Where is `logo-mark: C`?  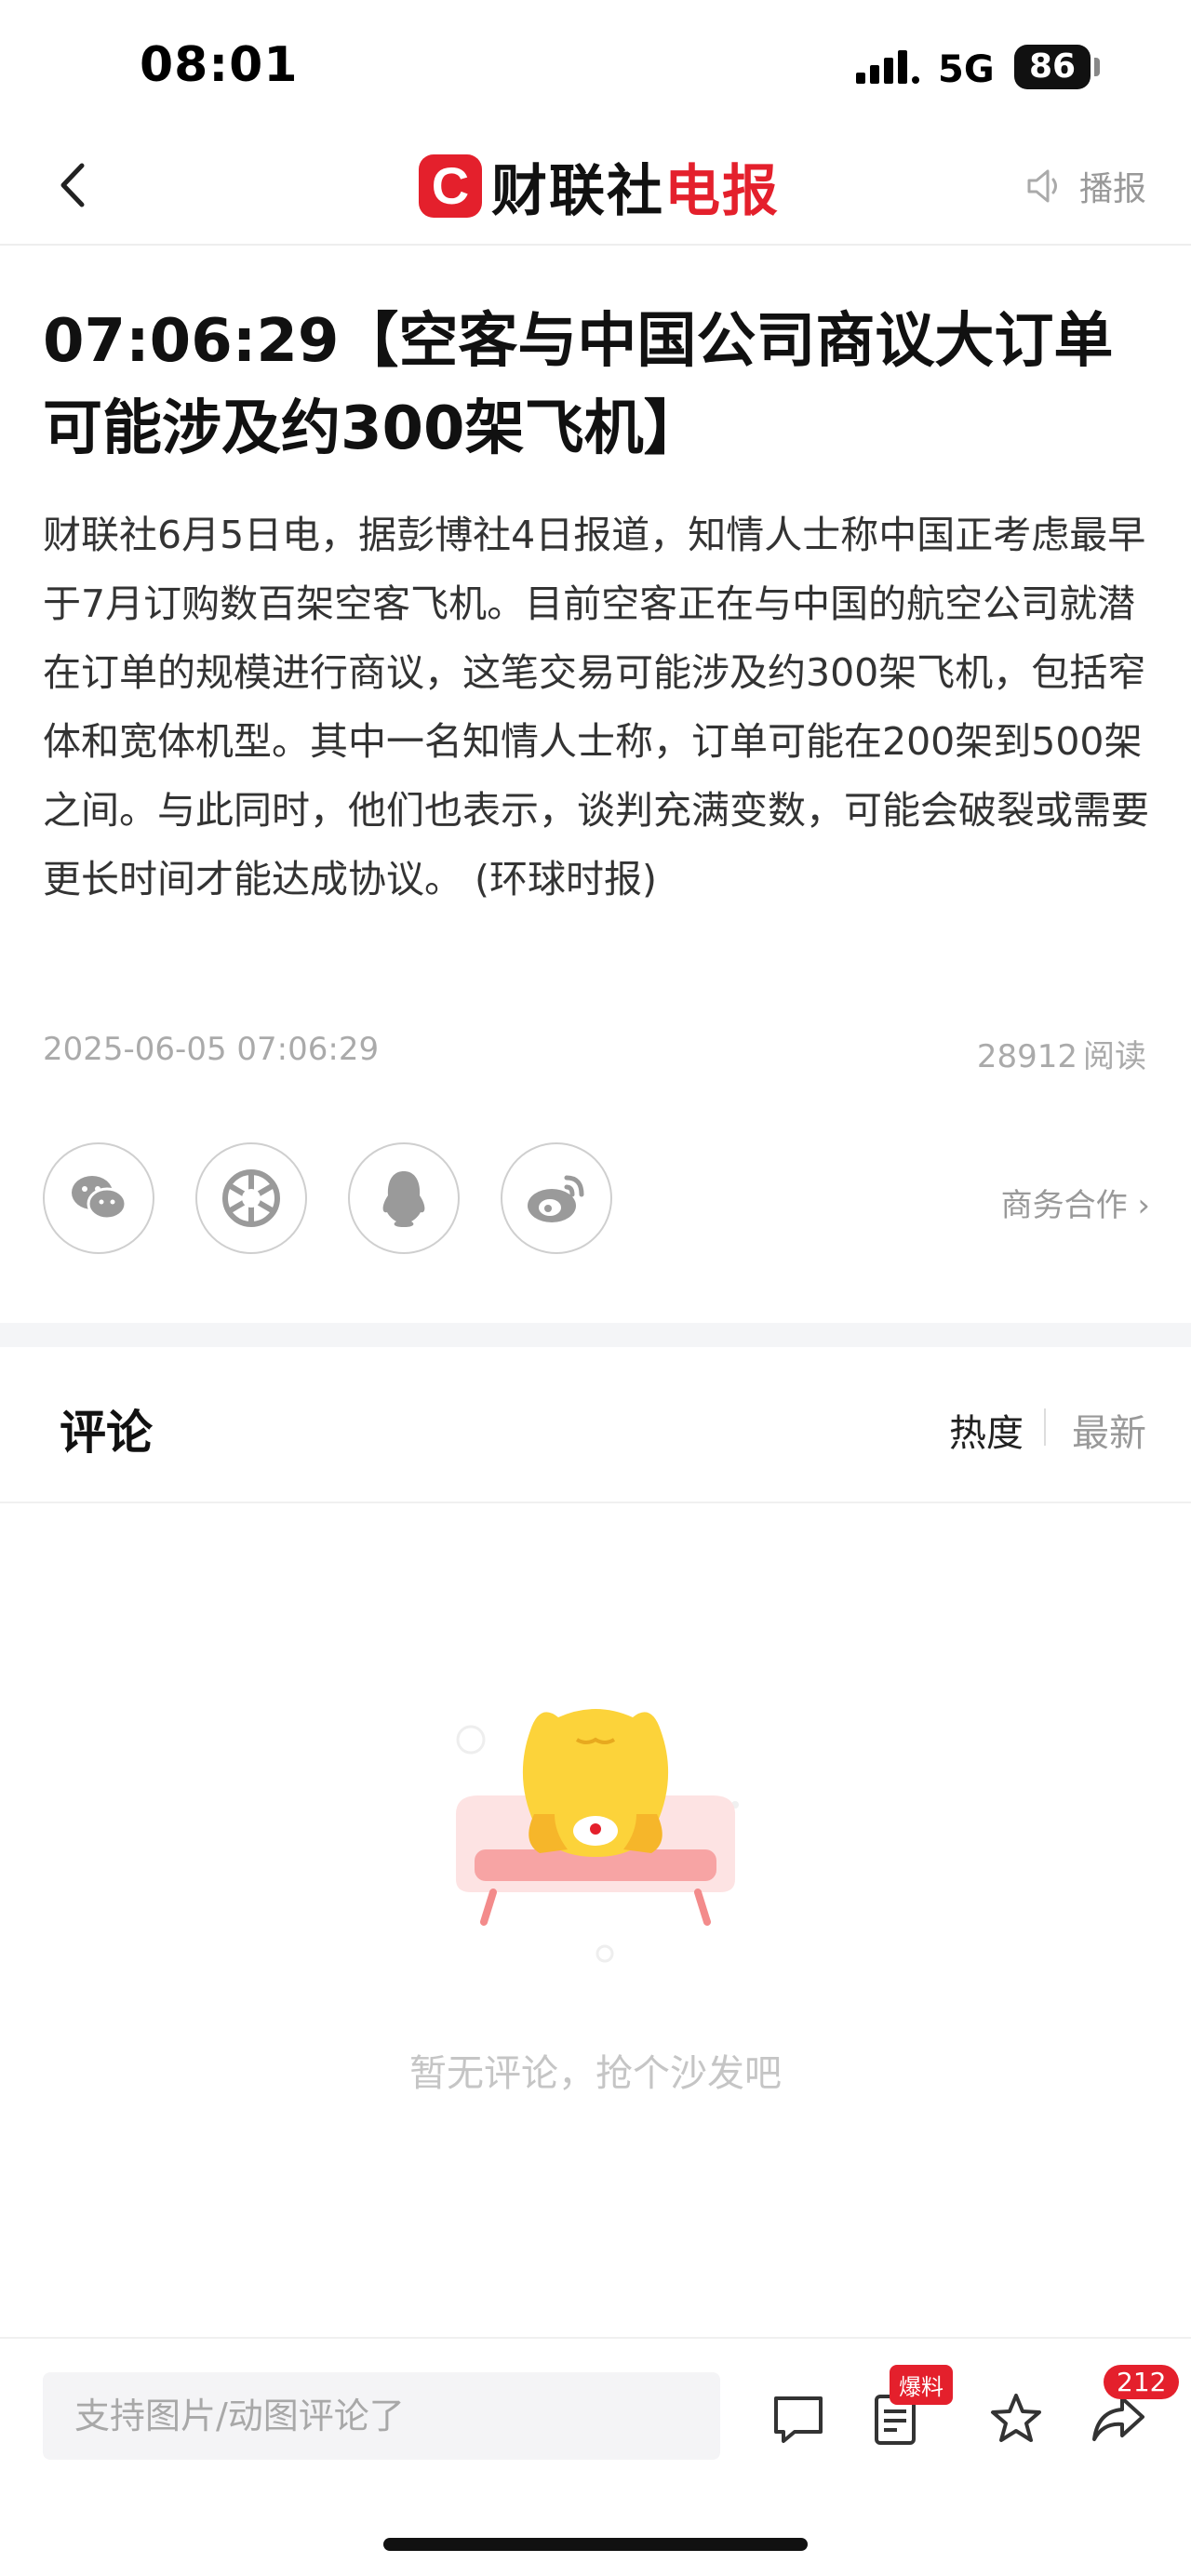 logo-mark: C is located at coordinates (450, 186).